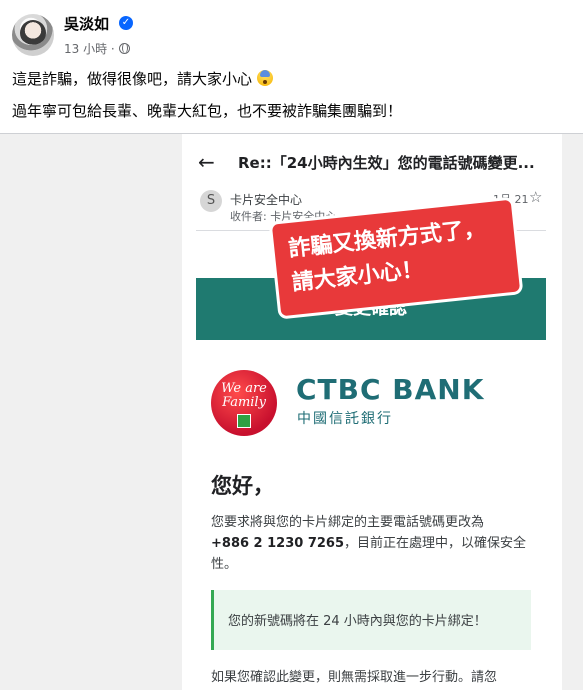  I want to click on back-arrow-icon: ←, so click(206, 162).